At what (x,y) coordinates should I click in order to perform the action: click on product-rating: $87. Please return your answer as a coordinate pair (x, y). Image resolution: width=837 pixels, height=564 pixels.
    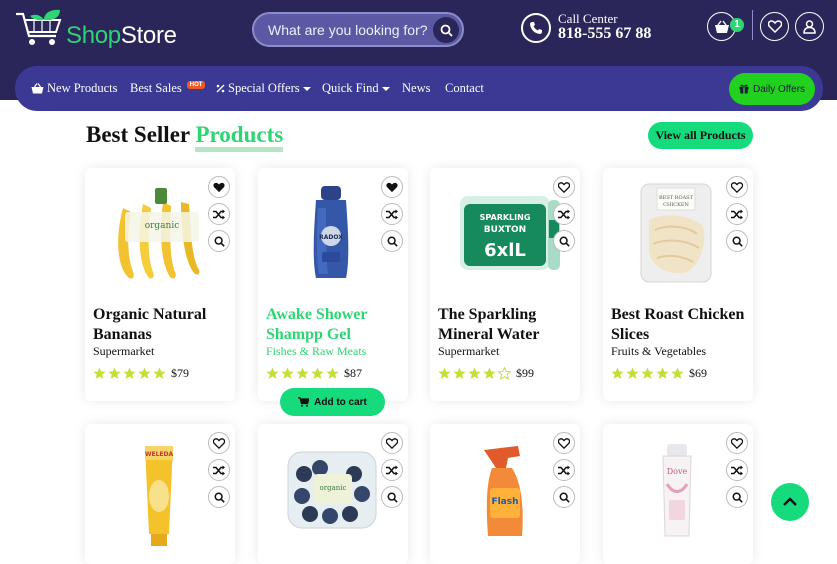
    Looking at the image, I should click on (314, 373).